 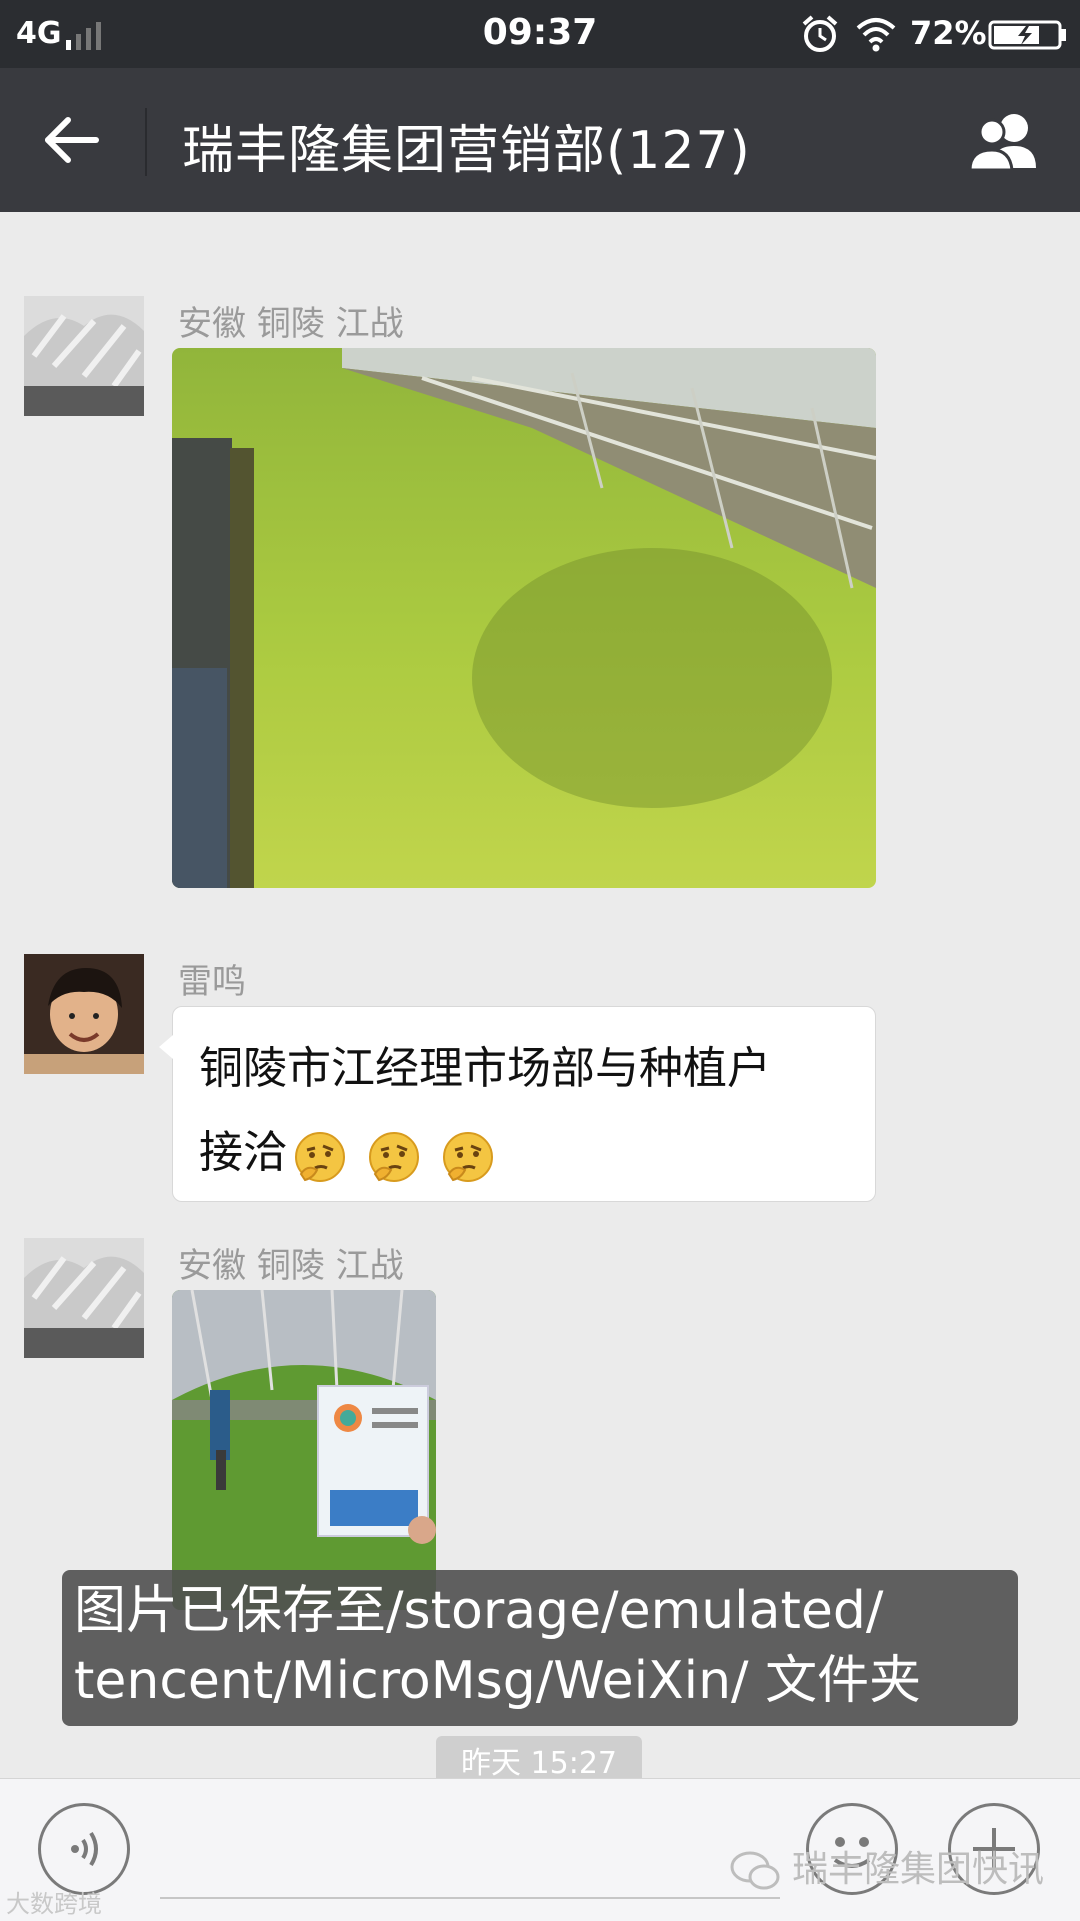 I want to click on watermark-text: 瑞丰隆集团快讯, so click(x=918, y=1869).